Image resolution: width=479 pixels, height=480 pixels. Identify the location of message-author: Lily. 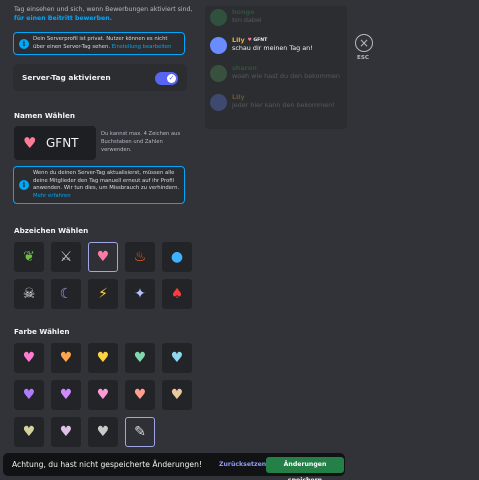
(238, 97).